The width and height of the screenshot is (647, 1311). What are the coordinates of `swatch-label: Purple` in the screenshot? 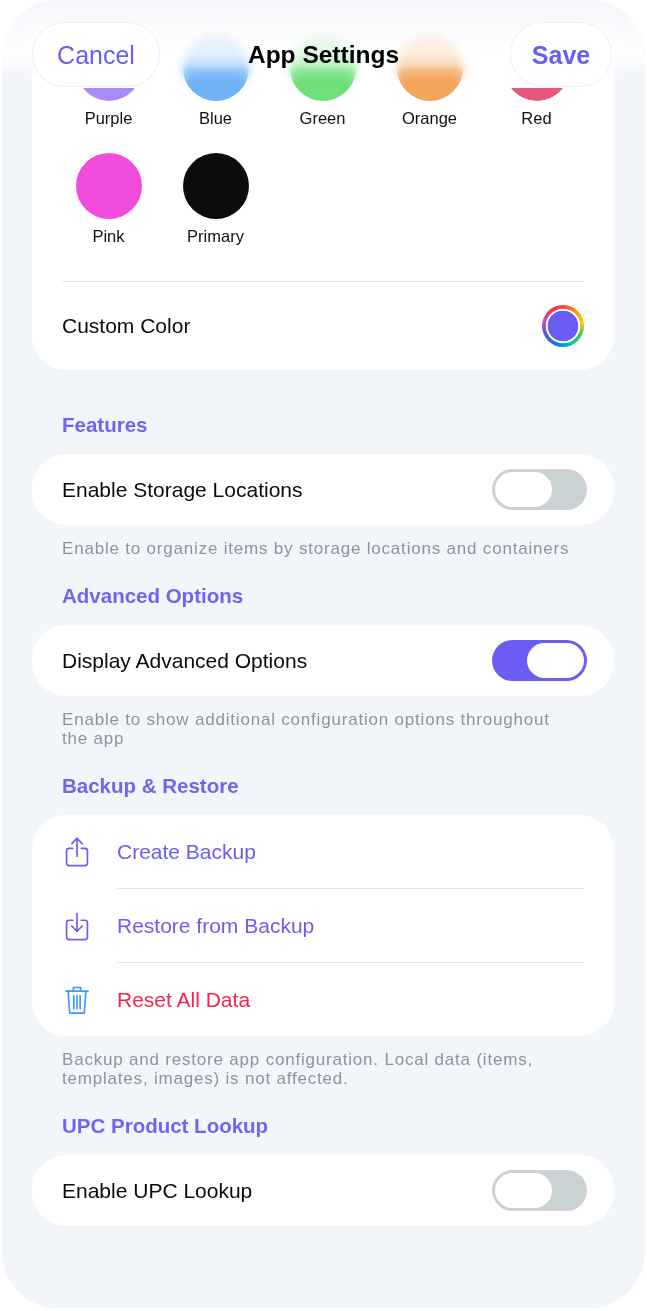 It's located at (108, 118).